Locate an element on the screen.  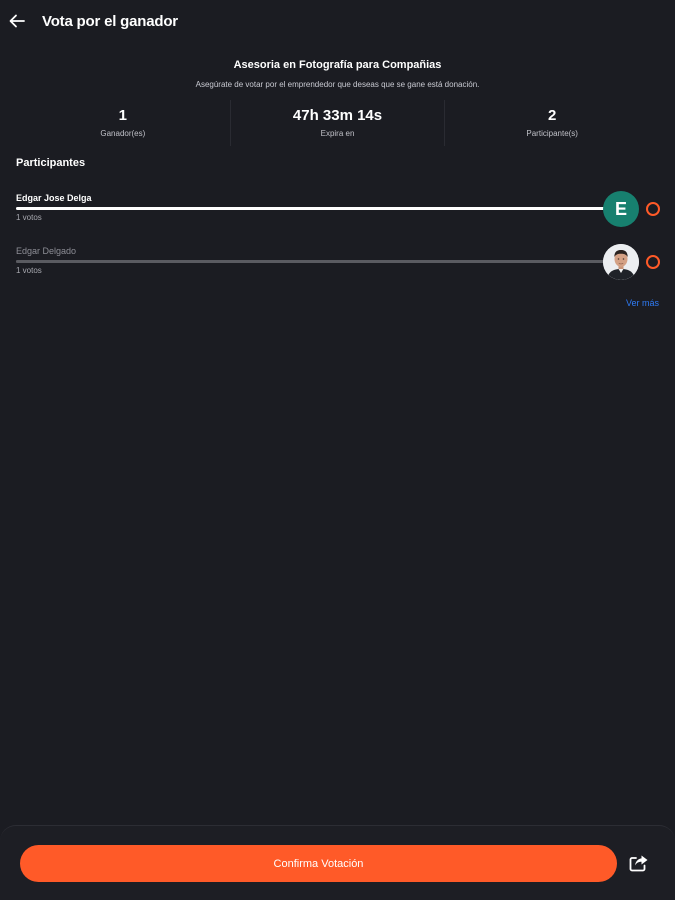
share-button is located at coordinates (639, 863).